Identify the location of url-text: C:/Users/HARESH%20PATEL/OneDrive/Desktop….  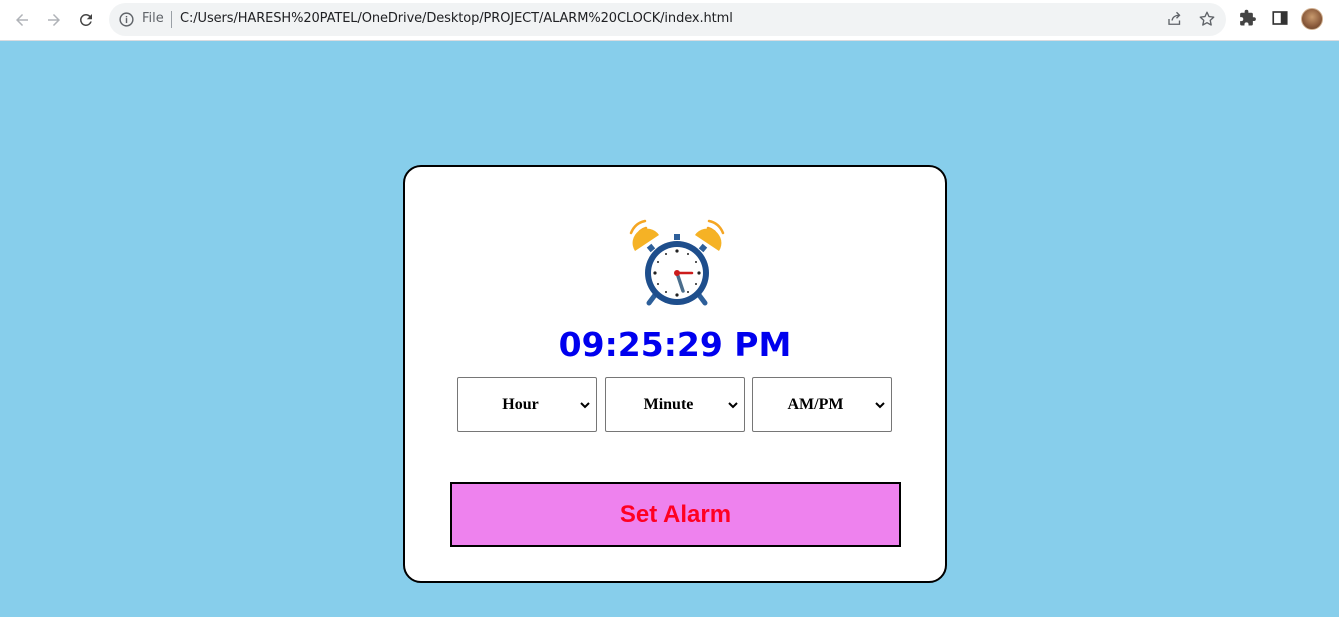
(456, 18).